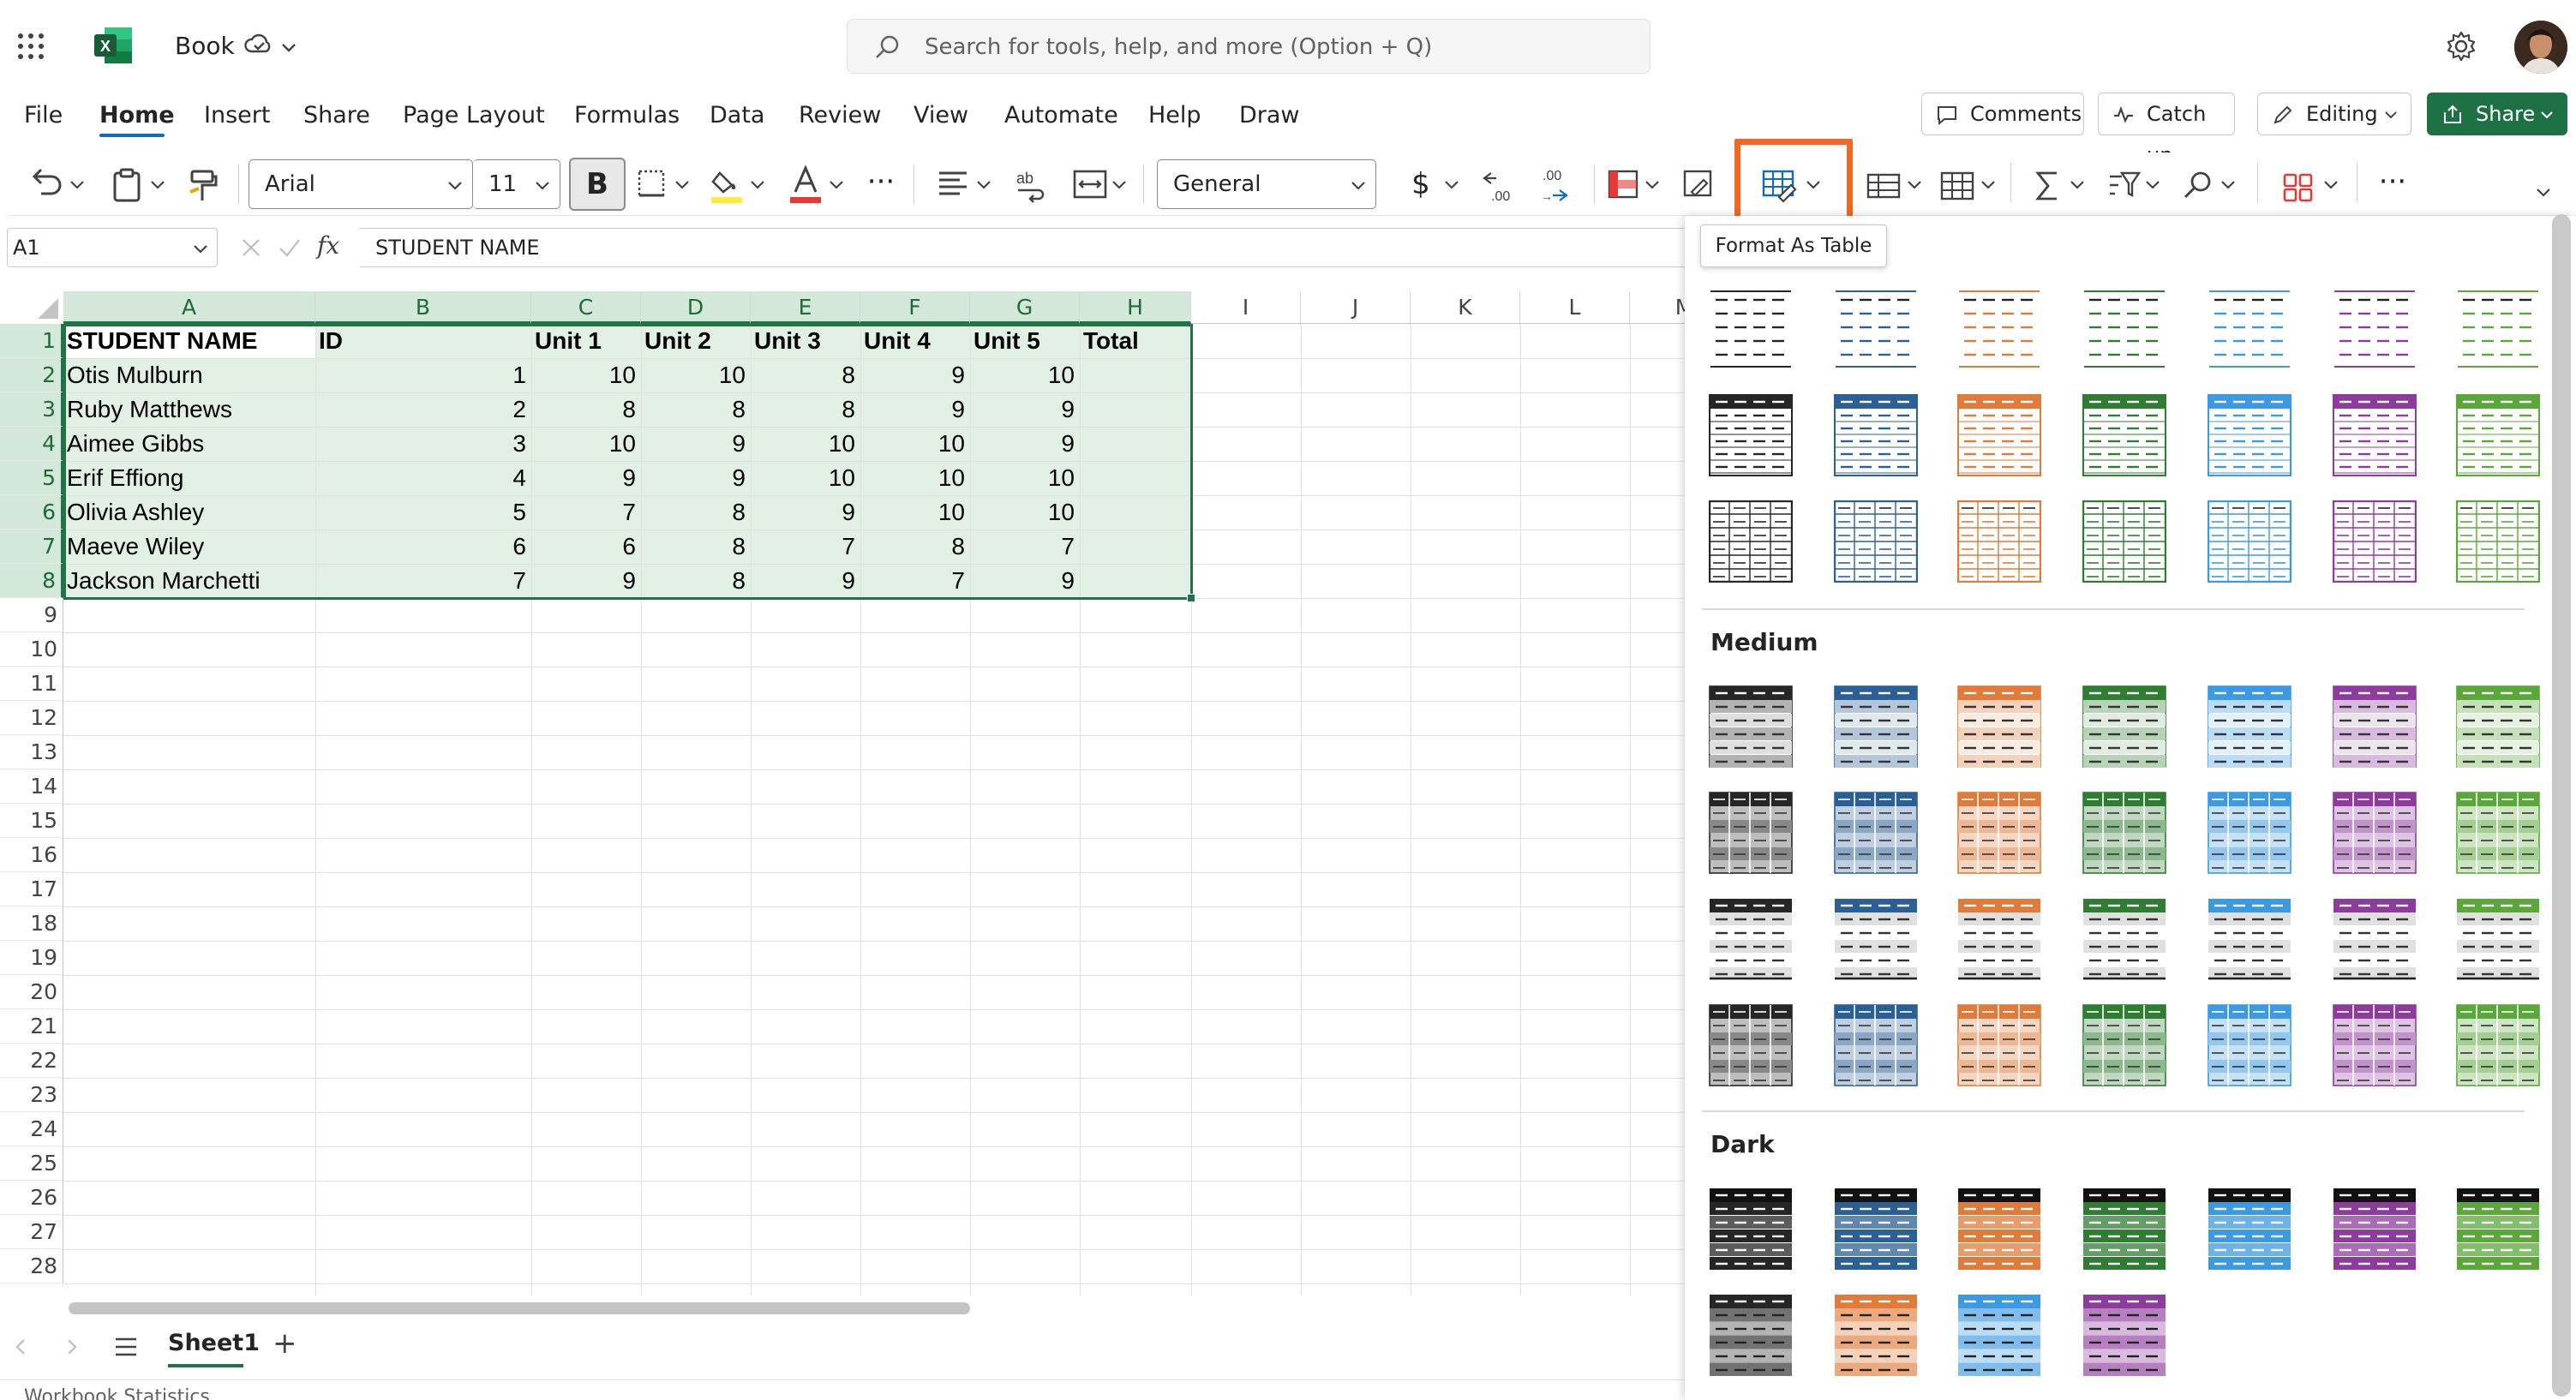 Image resolution: width=2576 pixels, height=1400 pixels. What do you see at coordinates (2123, 186) in the screenshot?
I see `sort-filter-icon` at bounding box center [2123, 186].